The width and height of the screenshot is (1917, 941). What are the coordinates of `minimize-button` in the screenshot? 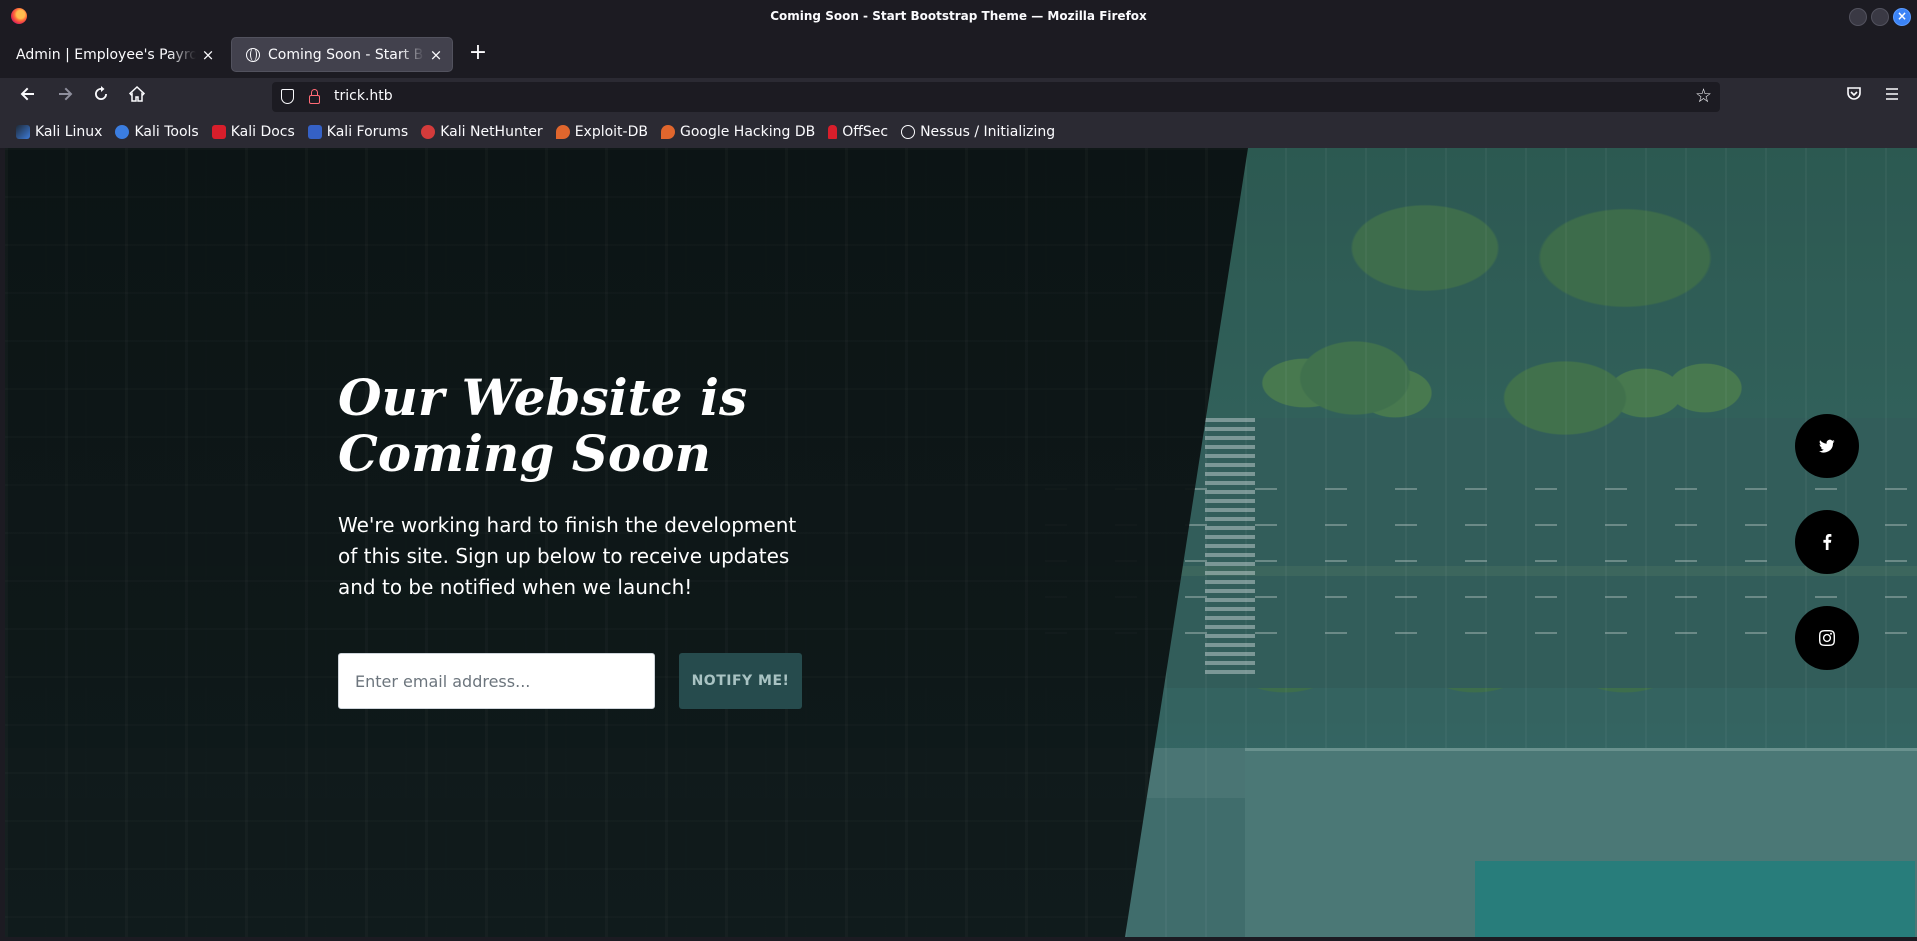 It's located at (1858, 17).